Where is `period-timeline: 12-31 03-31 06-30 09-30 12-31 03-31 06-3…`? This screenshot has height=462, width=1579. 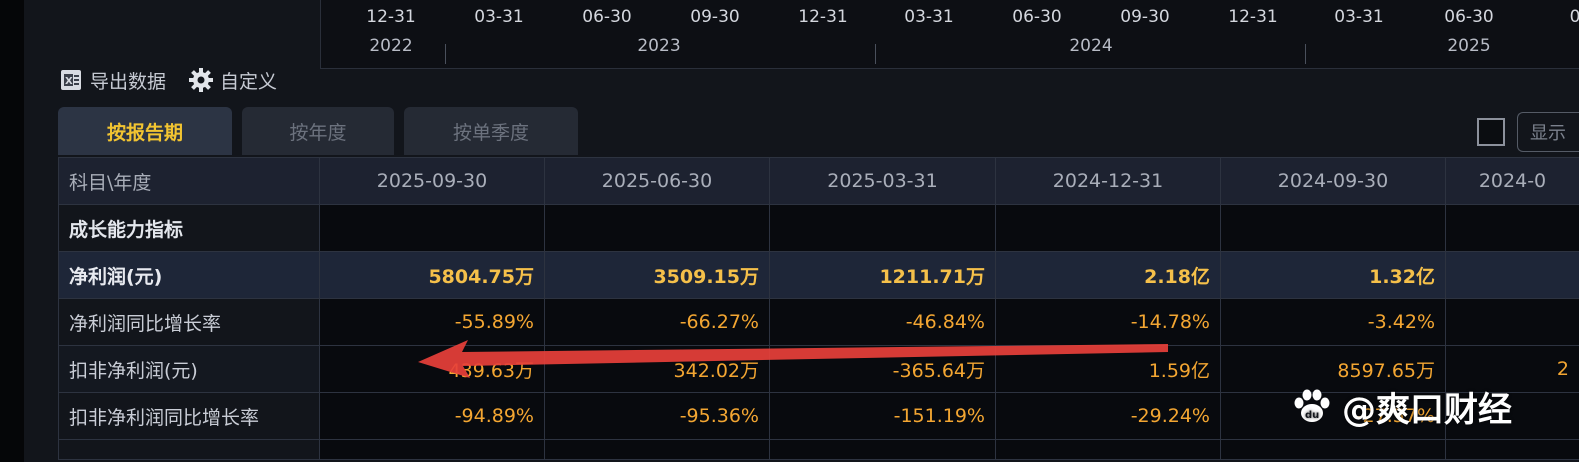 period-timeline: 12-31 03-31 06-30 09-30 12-31 03-31 06-3… is located at coordinates (949, 34).